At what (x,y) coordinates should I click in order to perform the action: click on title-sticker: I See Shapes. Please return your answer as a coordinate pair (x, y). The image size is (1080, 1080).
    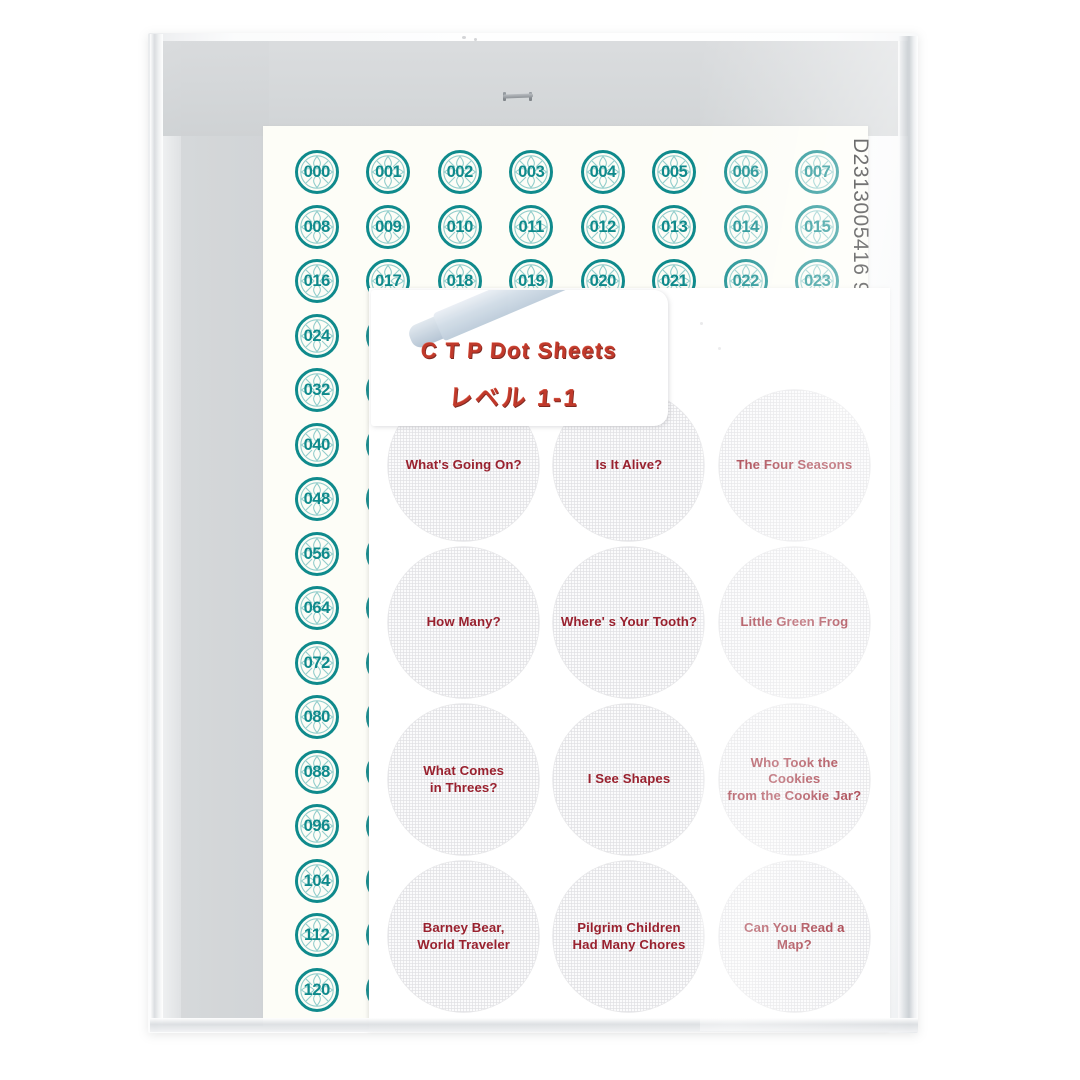
    Looking at the image, I should click on (629, 779).